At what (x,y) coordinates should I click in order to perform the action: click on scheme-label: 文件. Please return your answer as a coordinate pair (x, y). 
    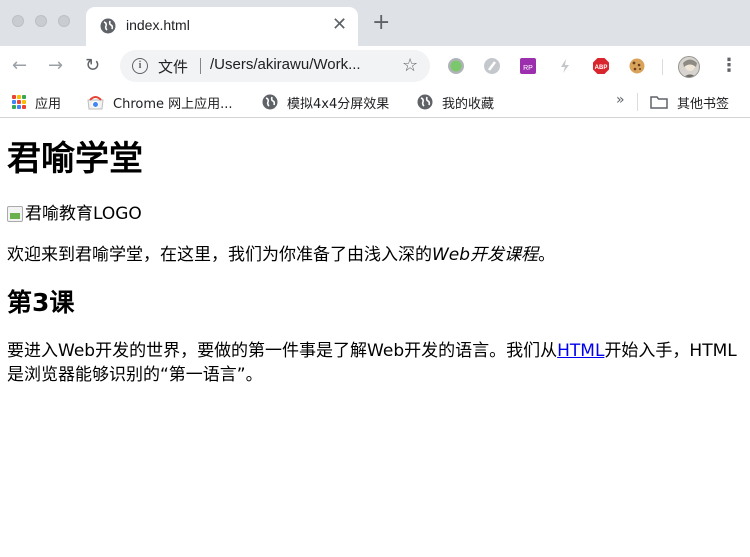
    Looking at the image, I should click on (173, 67).